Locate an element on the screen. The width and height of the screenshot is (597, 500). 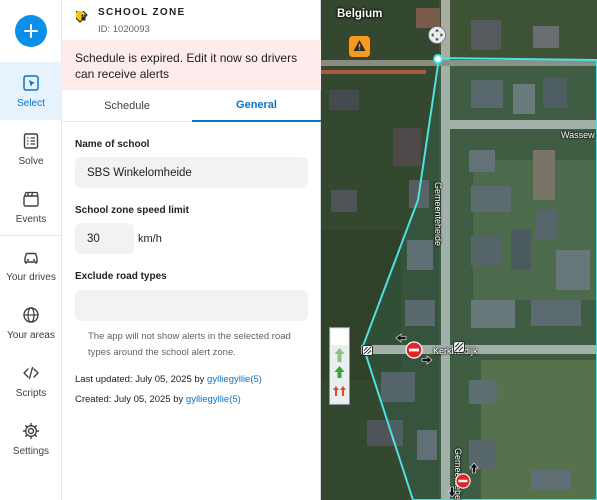
plus-icon is located at coordinates (31, 31).